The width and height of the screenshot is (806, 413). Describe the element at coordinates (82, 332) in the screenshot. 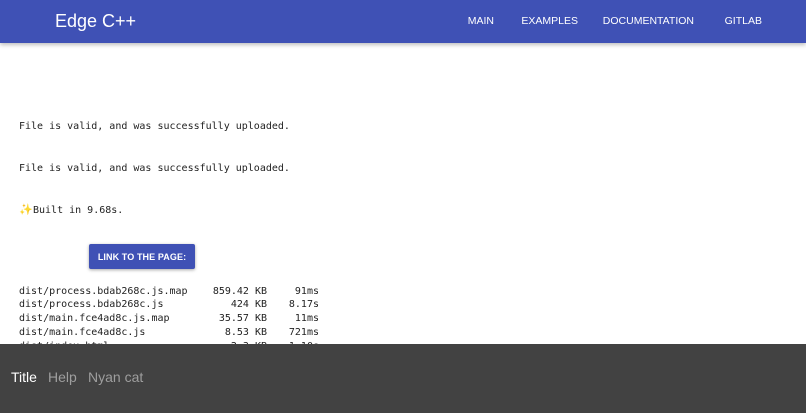

I see `file-name: dist/main.fce4ad8c.js` at that location.